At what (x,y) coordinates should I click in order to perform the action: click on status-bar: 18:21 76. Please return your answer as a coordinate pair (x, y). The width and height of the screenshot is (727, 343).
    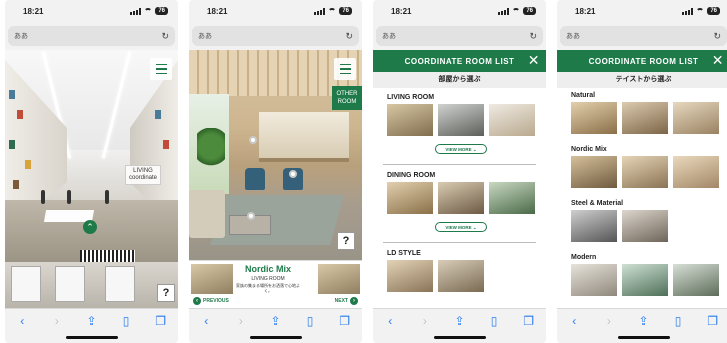
    Looking at the image, I should click on (642, 11).